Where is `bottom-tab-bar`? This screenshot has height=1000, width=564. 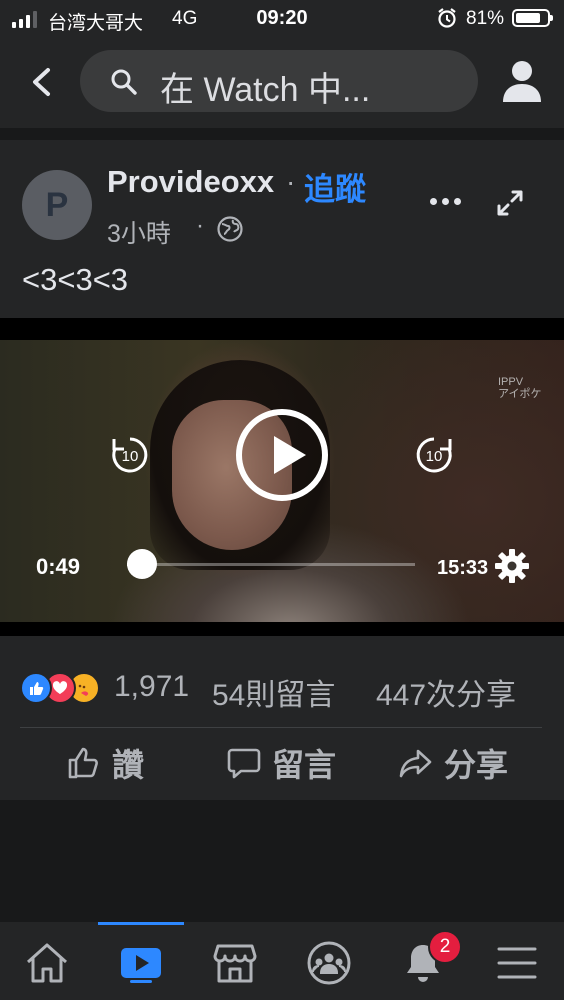
bottom-tab-bar is located at coordinates (282, 961).